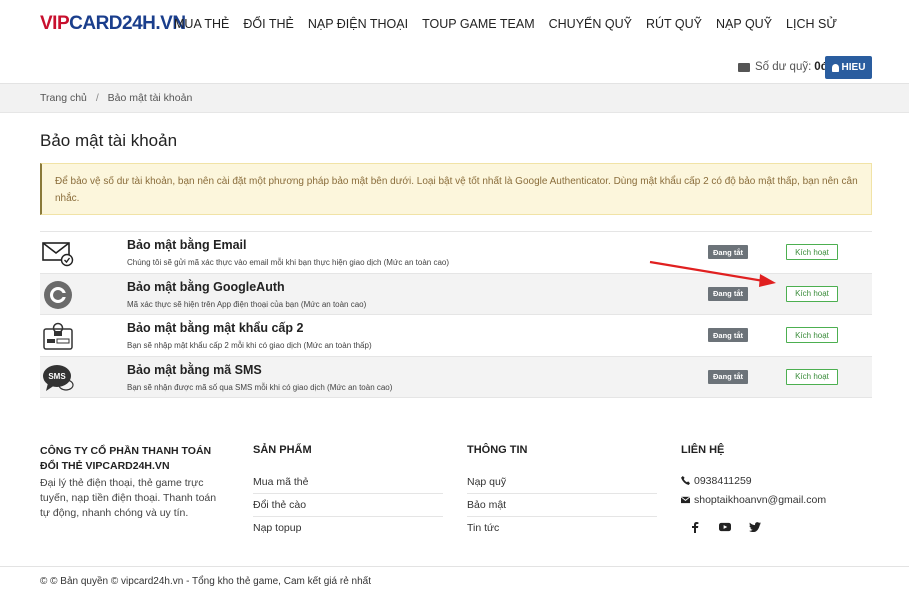 Image resolution: width=909 pixels, height=608 pixels. What do you see at coordinates (268, 24) in the screenshot?
I see `nav-doi-the: ĐỔI THẺ` at bounding box center [268, 24].